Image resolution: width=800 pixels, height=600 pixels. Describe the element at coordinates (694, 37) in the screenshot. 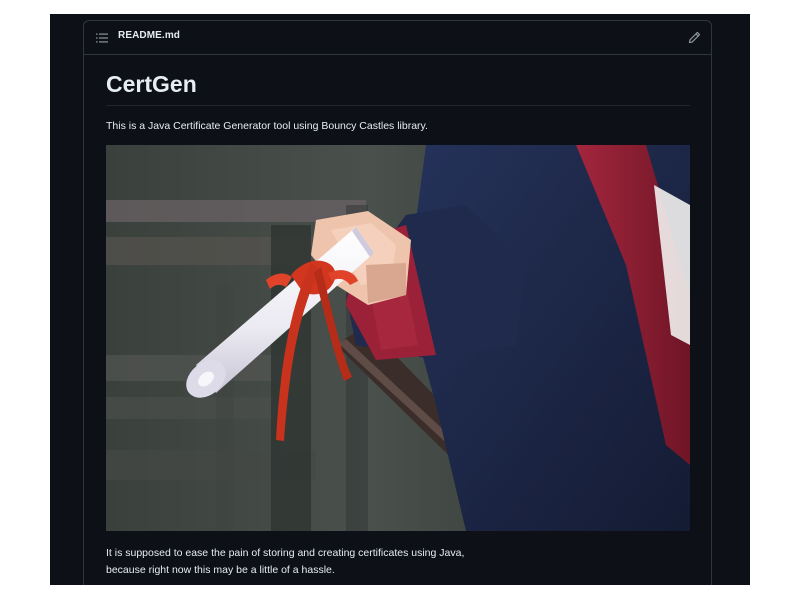

I see `pencil-icon` at that location.